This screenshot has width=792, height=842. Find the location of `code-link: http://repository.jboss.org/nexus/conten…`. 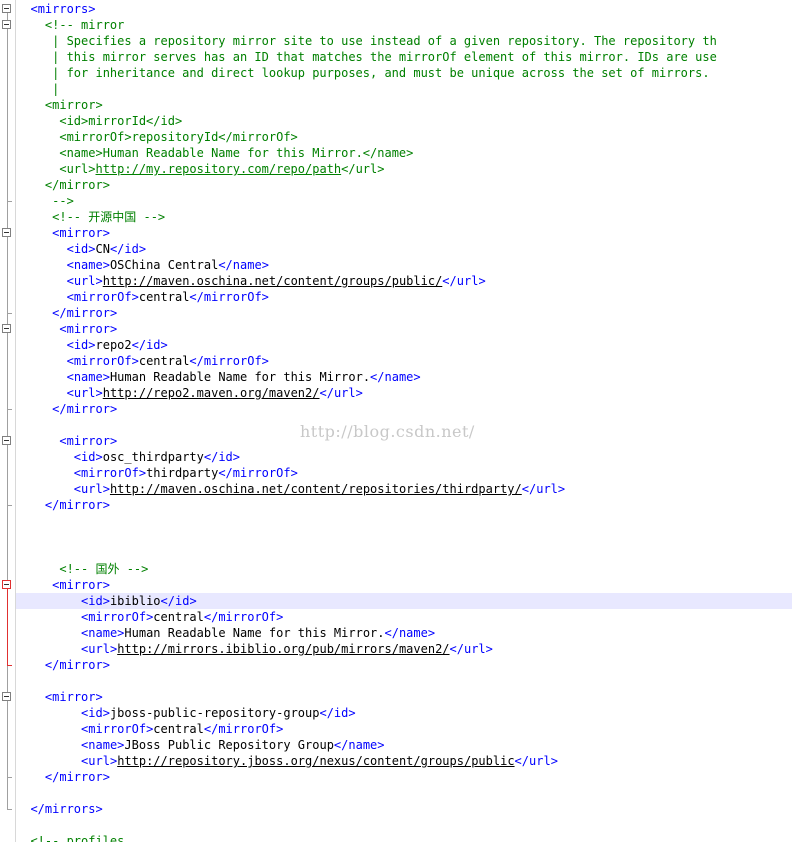

code-link: http://repository.jboss.org/nexus/conten… is located at coordinates (315, 761).